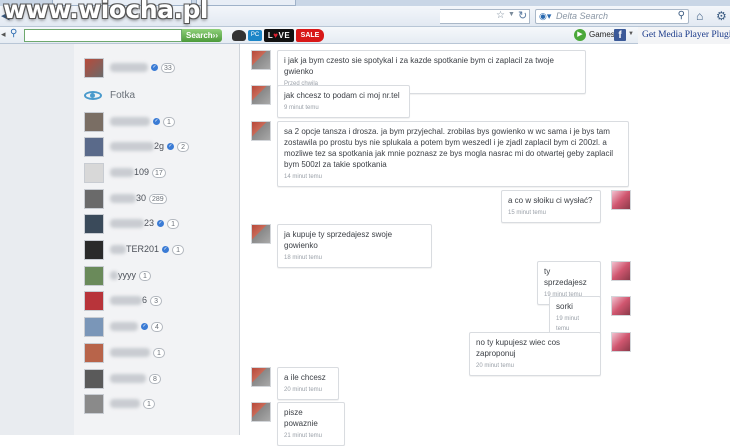 This screenshot has width=730, height=446. I want to click on facebook-icon: f, so click(620, 35).